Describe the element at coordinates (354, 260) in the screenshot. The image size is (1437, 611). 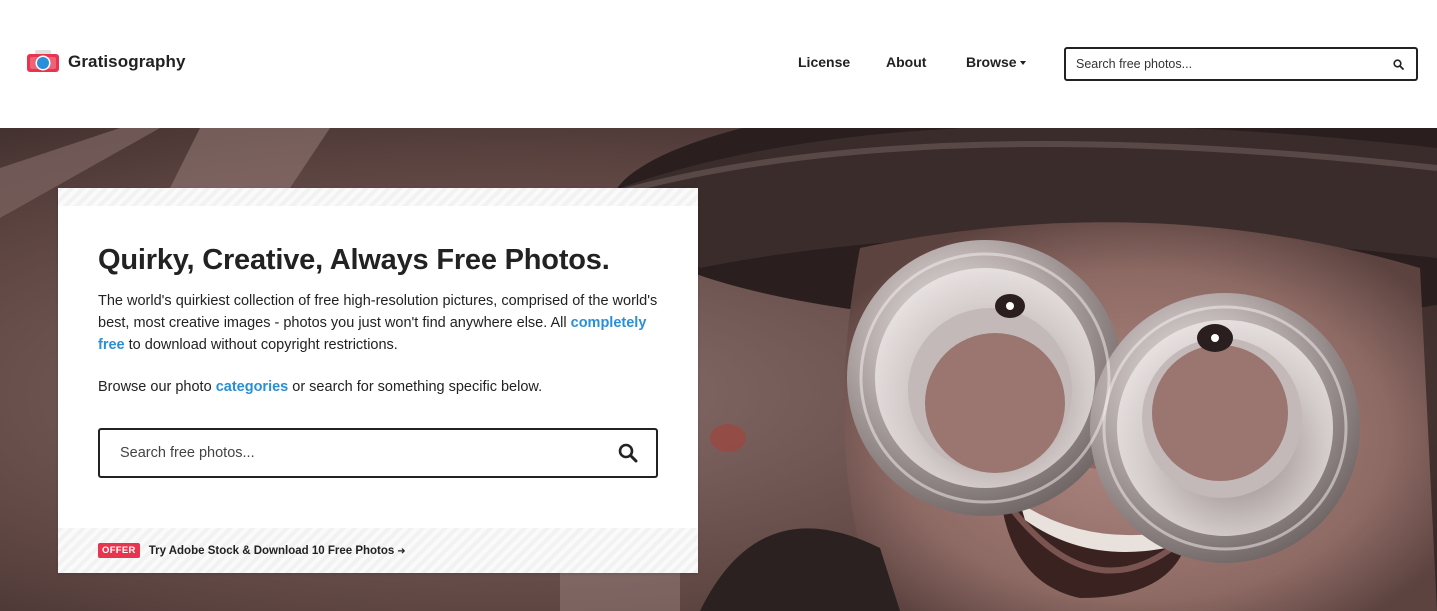
I see `hero-title: Quirky, Creative, Always Free Photos.` at that location.